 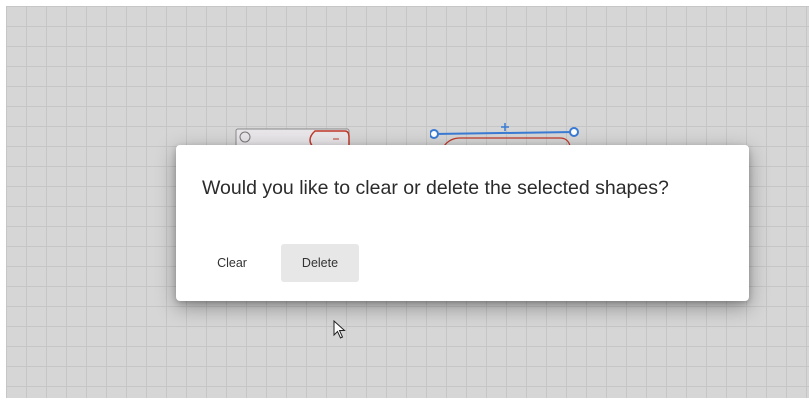 I want to click on plus-icon, so click(x=505, y=127).